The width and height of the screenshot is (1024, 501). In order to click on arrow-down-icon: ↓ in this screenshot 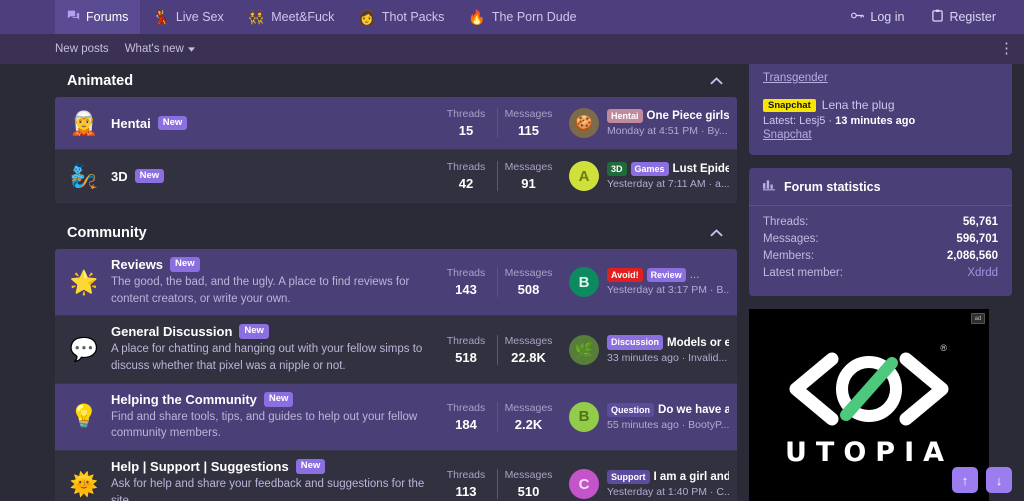, I will do `click(999, 480)`.